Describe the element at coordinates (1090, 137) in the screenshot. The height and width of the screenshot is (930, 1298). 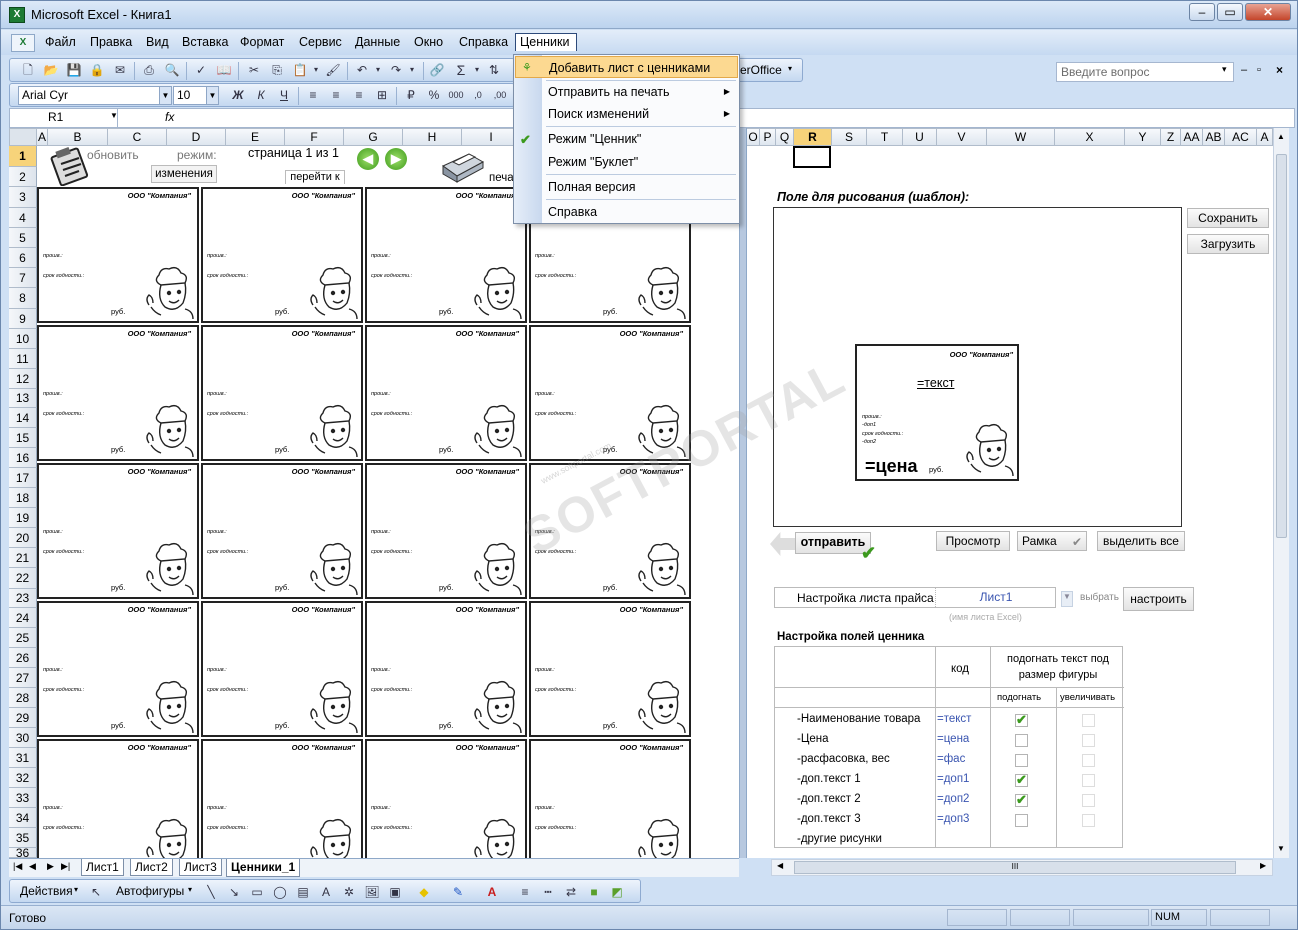
I see `column-header: X` at that location.